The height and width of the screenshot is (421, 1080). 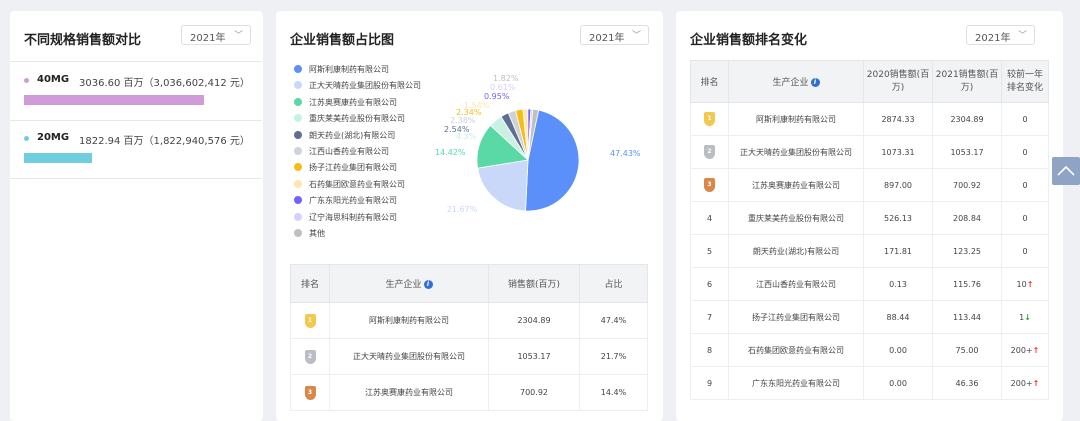 I want to click on sales-2020-cell: 0.00, so click(x=898, y=383).